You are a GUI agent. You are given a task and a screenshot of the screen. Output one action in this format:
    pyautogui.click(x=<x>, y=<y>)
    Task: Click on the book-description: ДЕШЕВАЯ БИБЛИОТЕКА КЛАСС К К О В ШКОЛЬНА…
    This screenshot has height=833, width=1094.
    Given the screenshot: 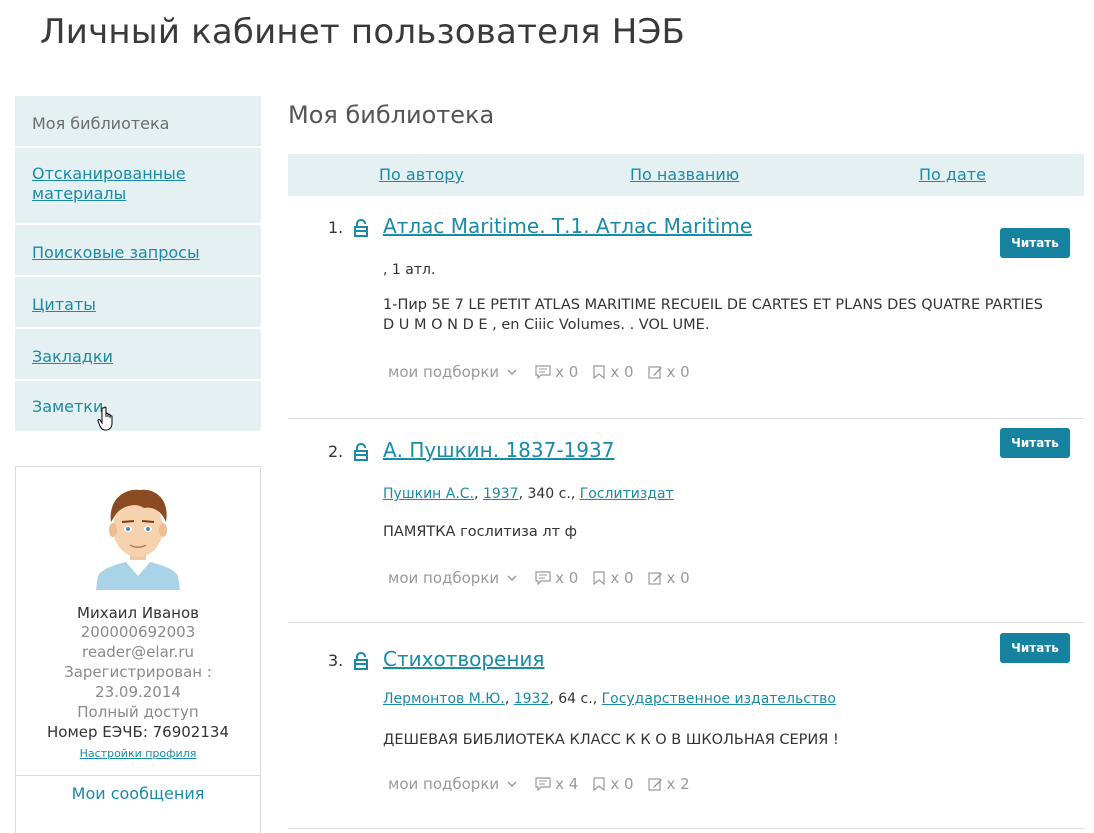 What is the action you would take?
    pyautogui.click(x=611, y=740)
    